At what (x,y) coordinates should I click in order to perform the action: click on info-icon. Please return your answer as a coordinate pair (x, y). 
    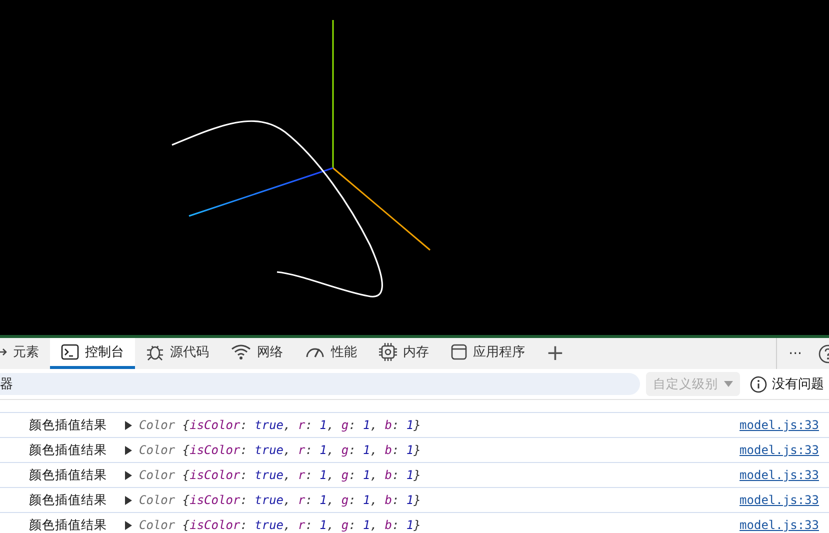
    Looking at the image, I should click on (758, 384).